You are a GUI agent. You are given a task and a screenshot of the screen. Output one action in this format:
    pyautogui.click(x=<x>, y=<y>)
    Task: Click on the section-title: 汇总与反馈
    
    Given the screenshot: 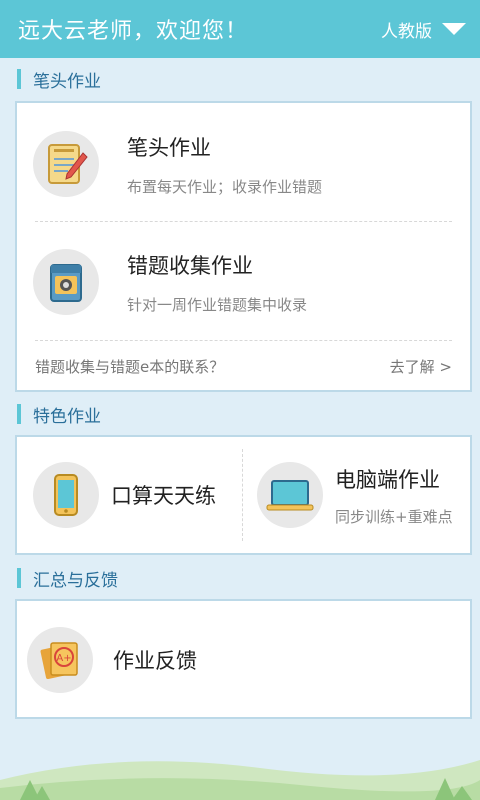 What is the action you would take?
    pyautogui.click(x=75, y=580)
    